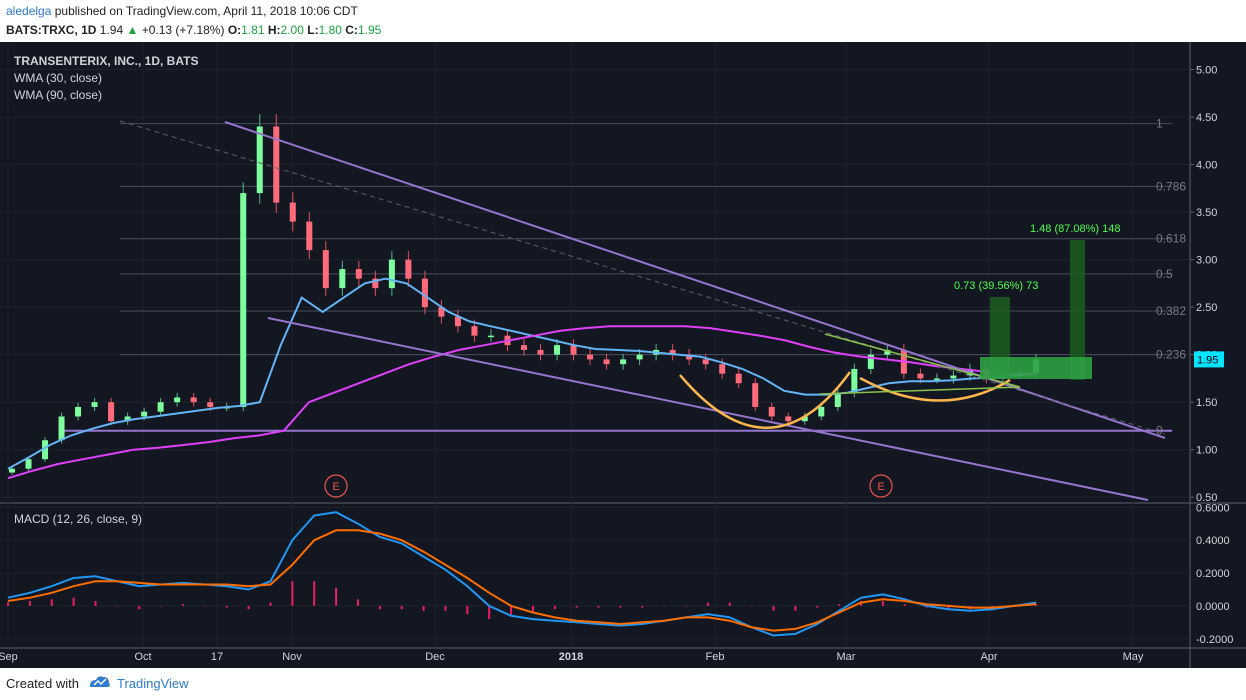 This screenshot has height=700, width=1246. I want to click on macd-y-tick-label: 0.2000, so click(1213, 574).